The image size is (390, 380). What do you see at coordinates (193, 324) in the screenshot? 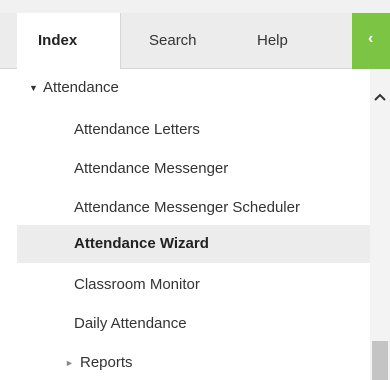
I see `tree-item-daily-attendance: Daily Attendance` at bounding box center [193, 324].